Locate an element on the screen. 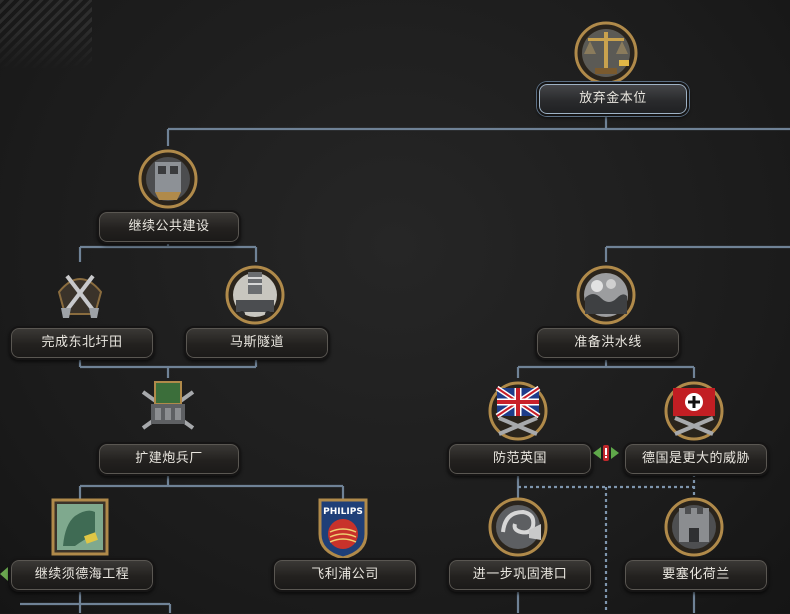  flood-icon is located at coordinates (606, 297).